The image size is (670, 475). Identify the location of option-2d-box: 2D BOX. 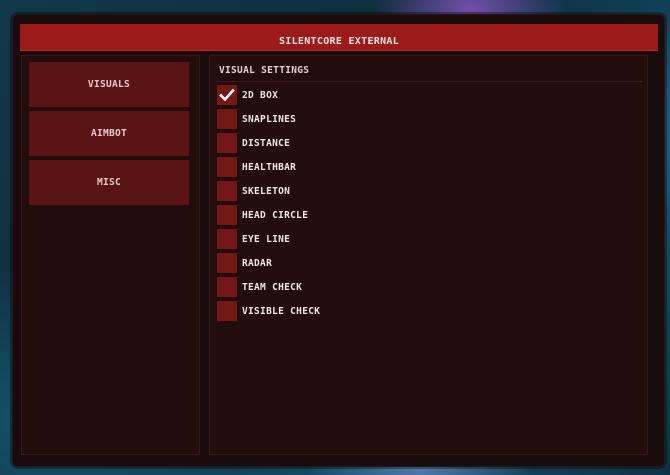
(247, 95).